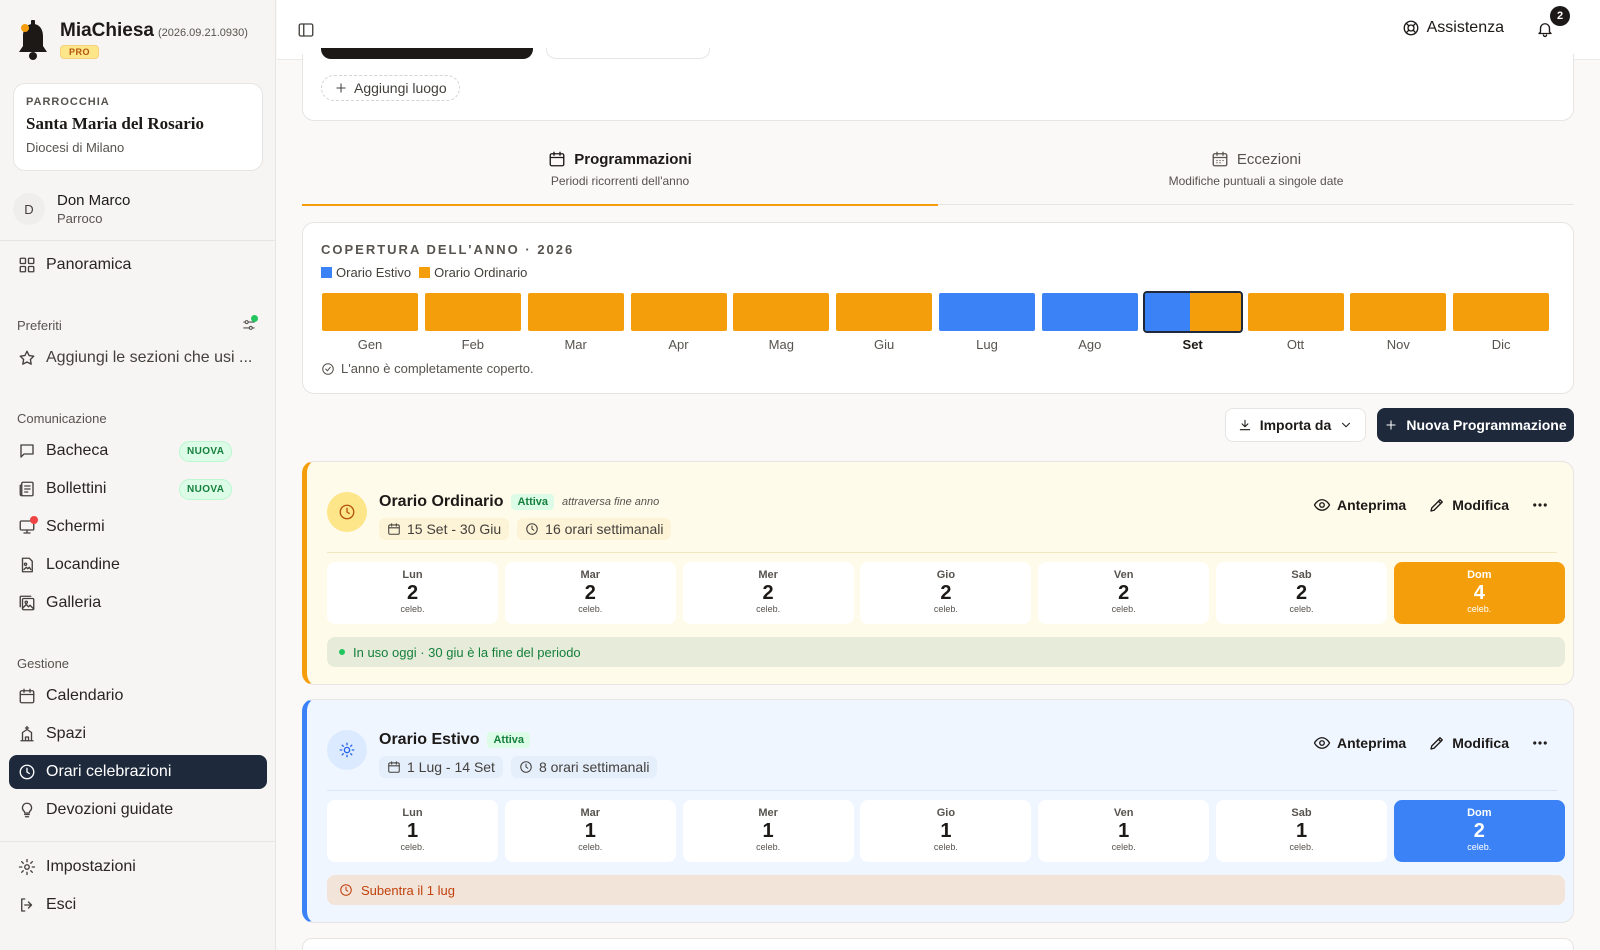  I want to click on nav-locandine: Locandine, so click(138, 565).